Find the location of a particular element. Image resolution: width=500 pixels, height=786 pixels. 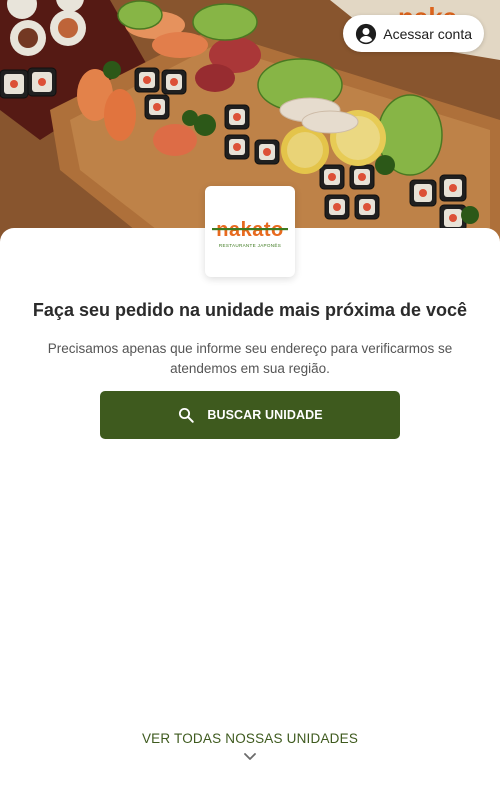

brand-logo: nakato RESTAURANTE JAPONÊS is located at coordinates (250, 231).